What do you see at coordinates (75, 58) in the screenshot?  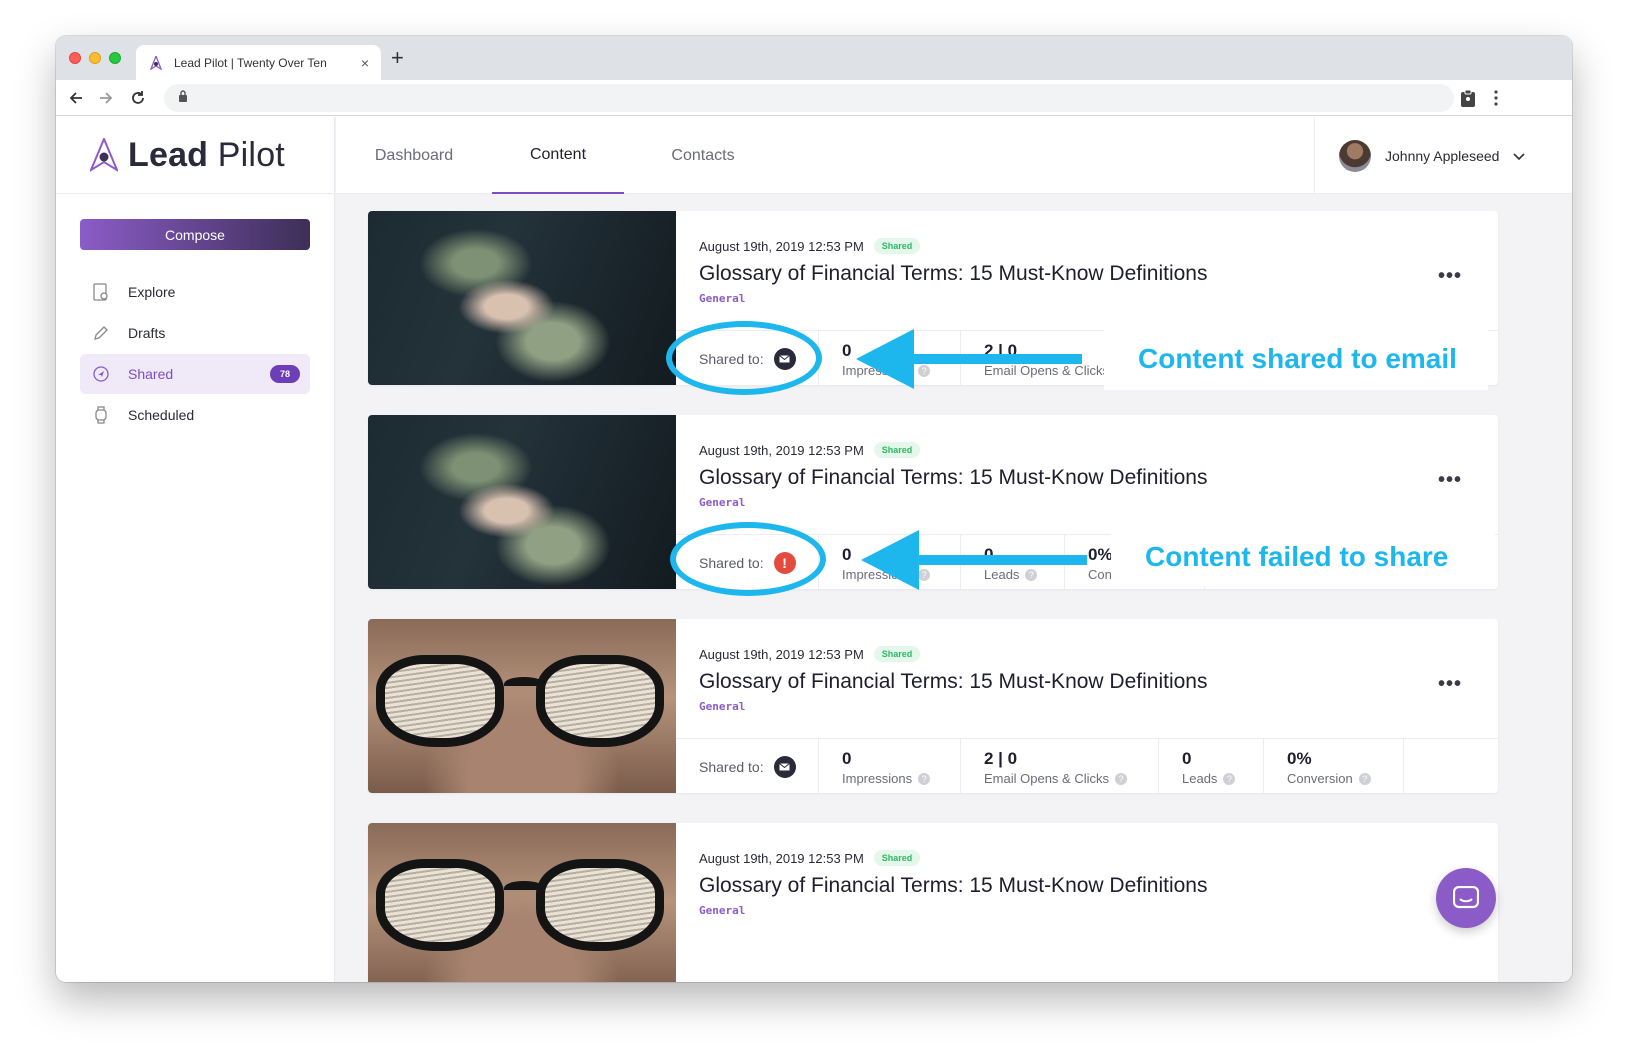 I see `close-window-button` at bounding box center [75, 58].